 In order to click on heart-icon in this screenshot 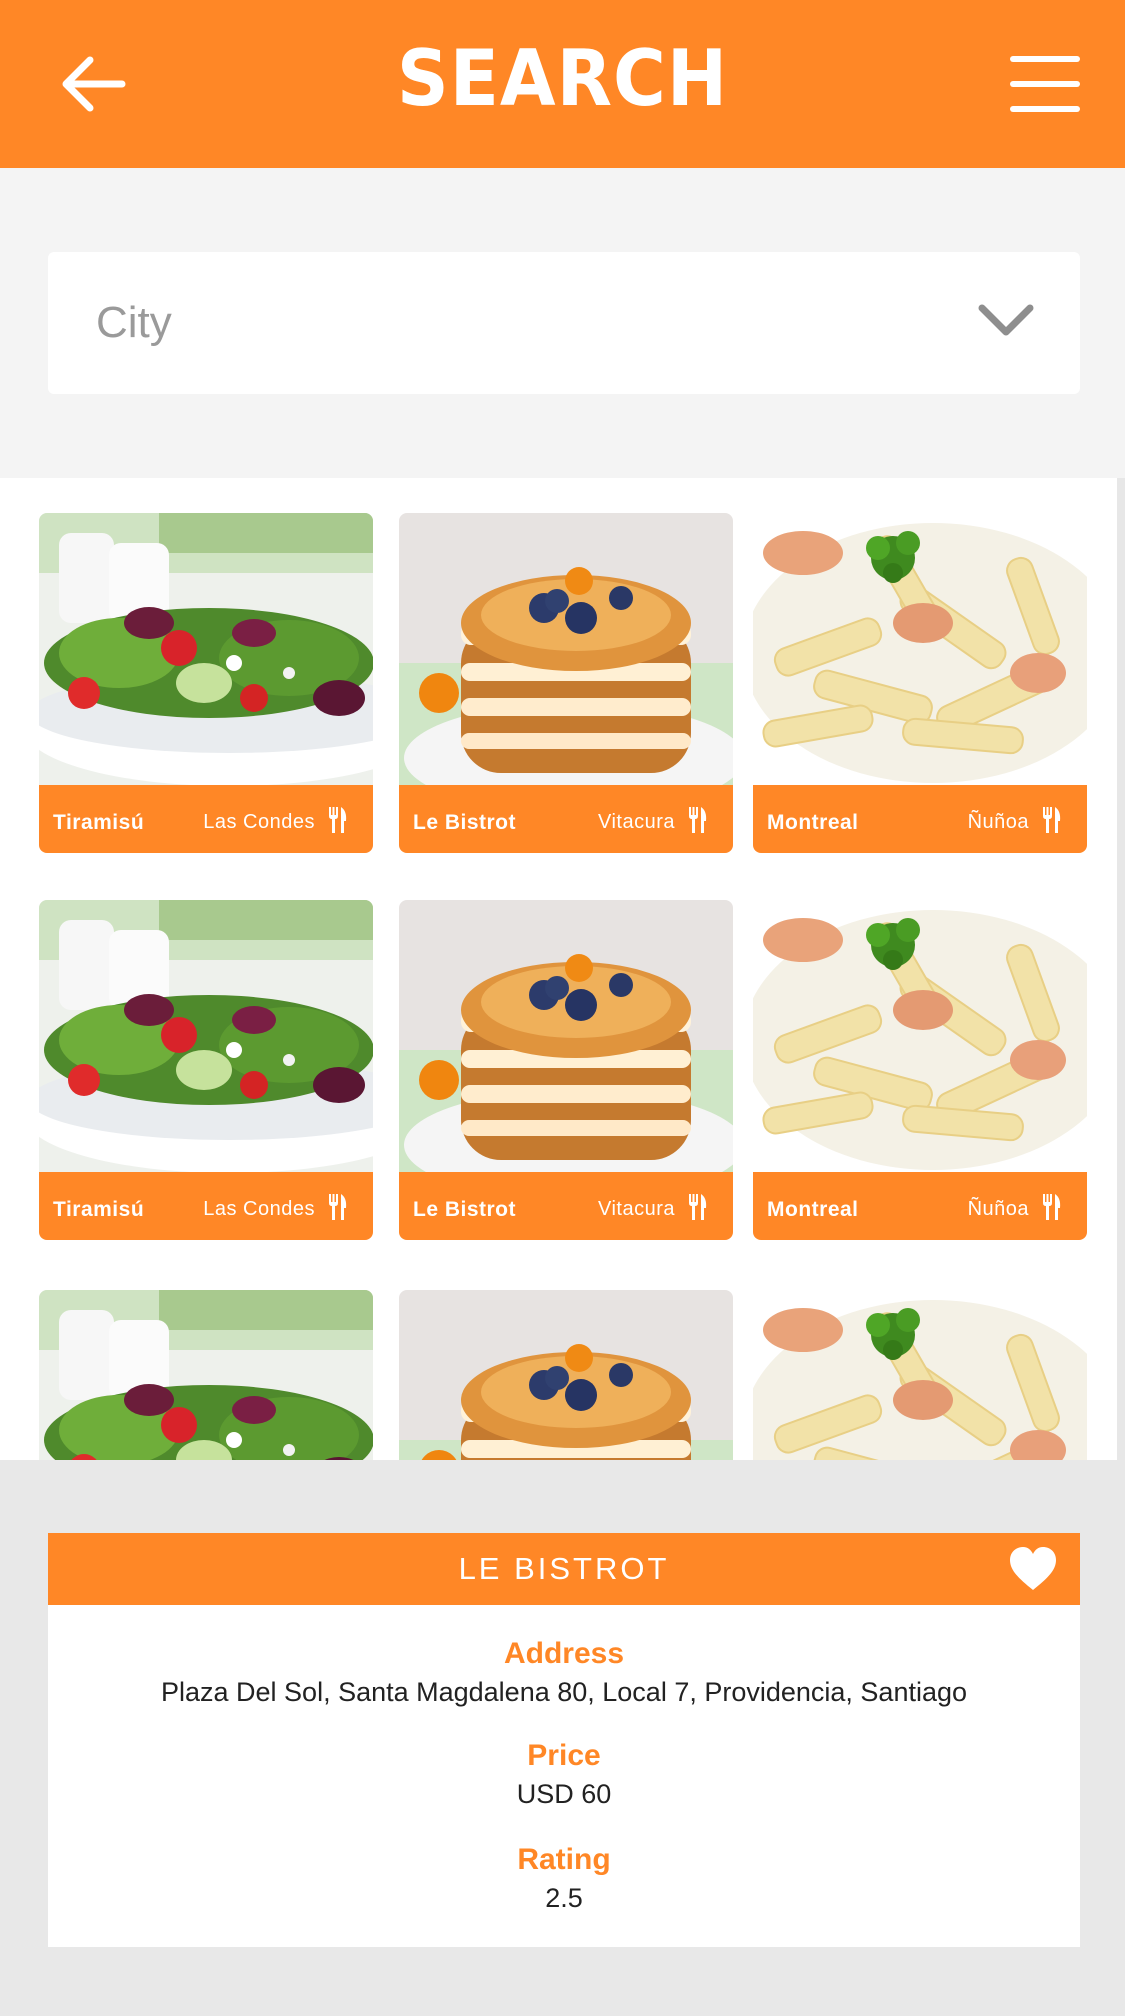, I will do `click(1033, 1568)`.